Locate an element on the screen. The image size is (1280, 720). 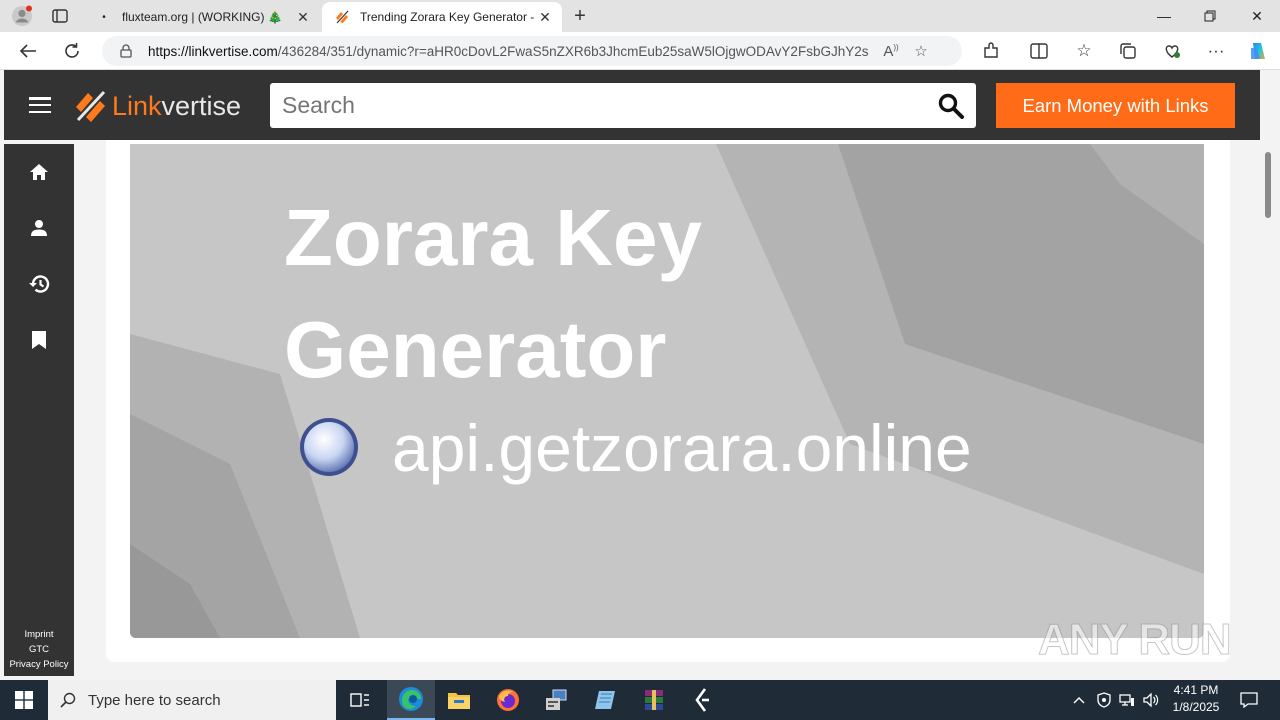
hamburger-menu-icon is located at coordinates (40, 105).